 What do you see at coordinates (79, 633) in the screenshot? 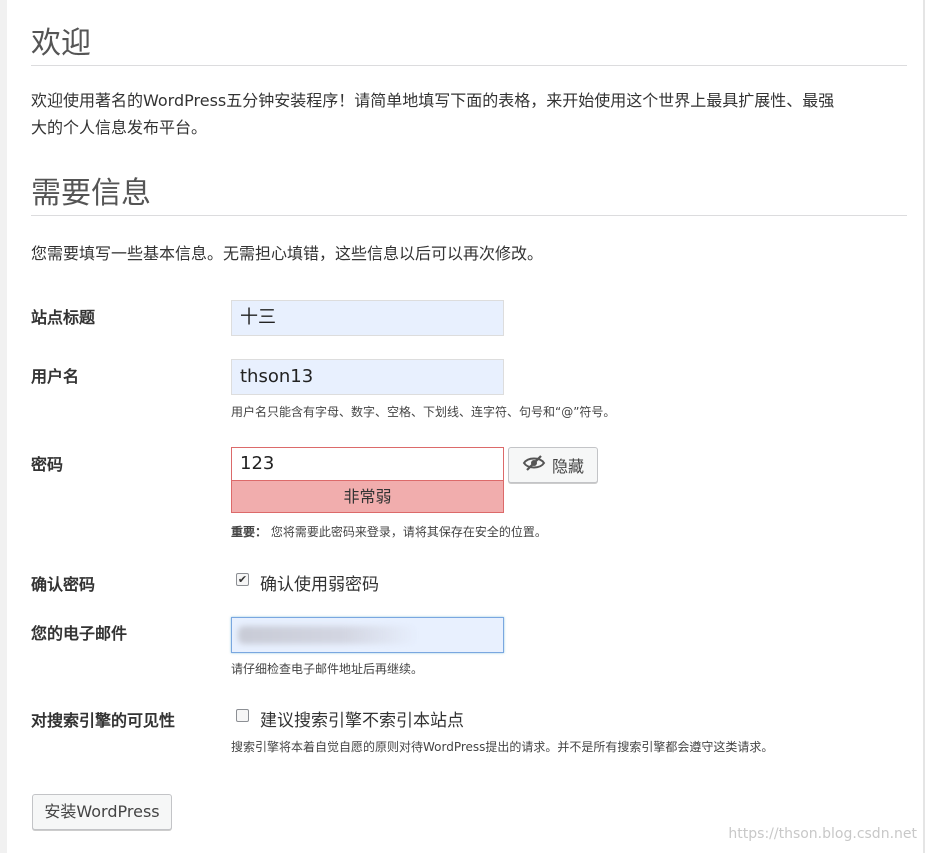
I see `email-label: 您的电子邮件` at bounding box center [79, 633].